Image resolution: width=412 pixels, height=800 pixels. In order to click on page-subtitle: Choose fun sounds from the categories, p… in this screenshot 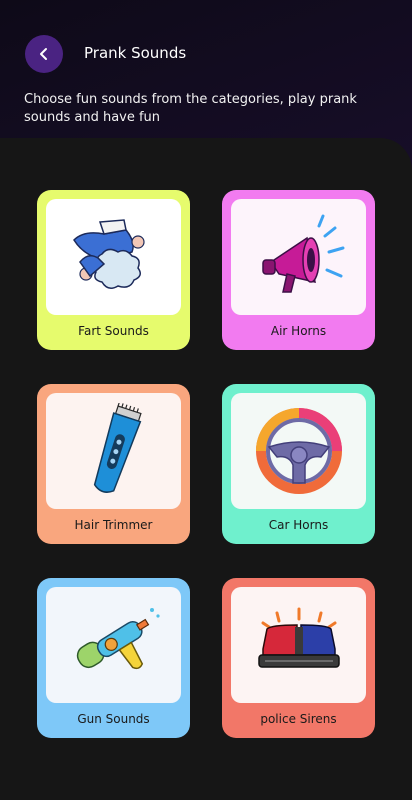, I will do `click(190, 108)`.